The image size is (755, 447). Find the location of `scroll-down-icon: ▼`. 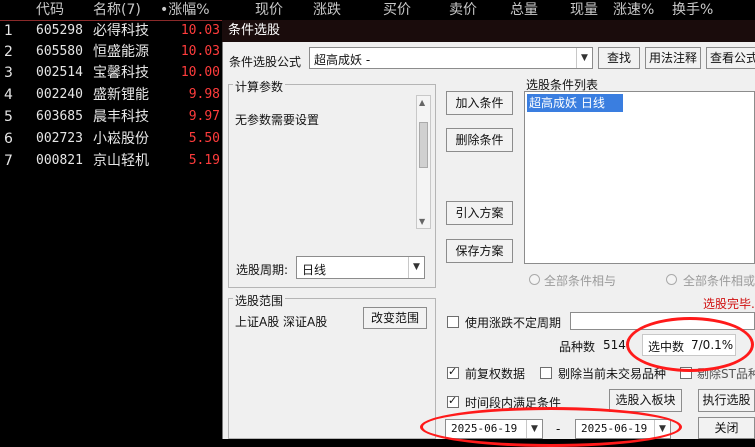

scroll-down-icon: ▼ is located at coordinates (422, 221).